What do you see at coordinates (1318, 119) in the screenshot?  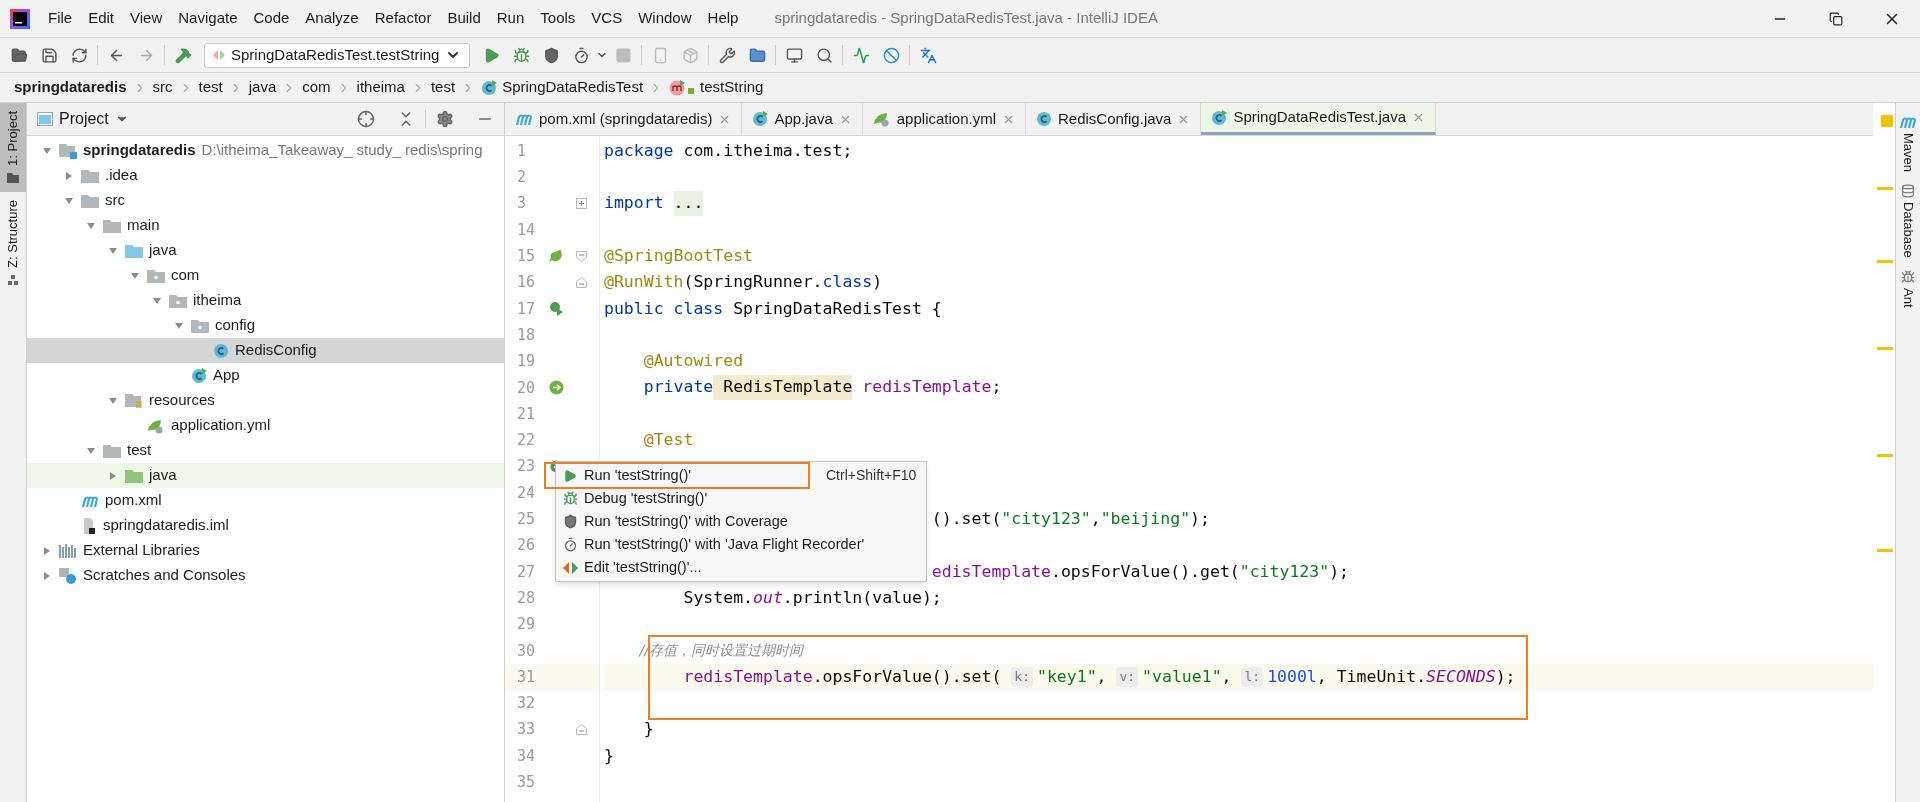 I see `editor-tab: SpringDataRedisTest.java` at bounding box center [1318, 119].